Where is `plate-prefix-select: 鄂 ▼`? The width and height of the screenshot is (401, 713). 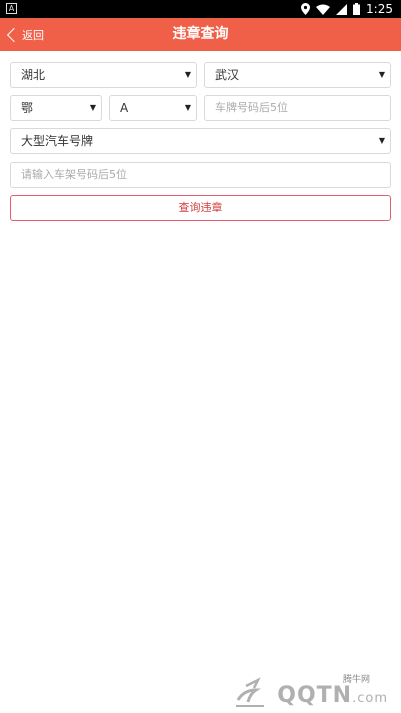
plate-prefix-select: 鄂 ▼ is located at coordinates (56, 108).